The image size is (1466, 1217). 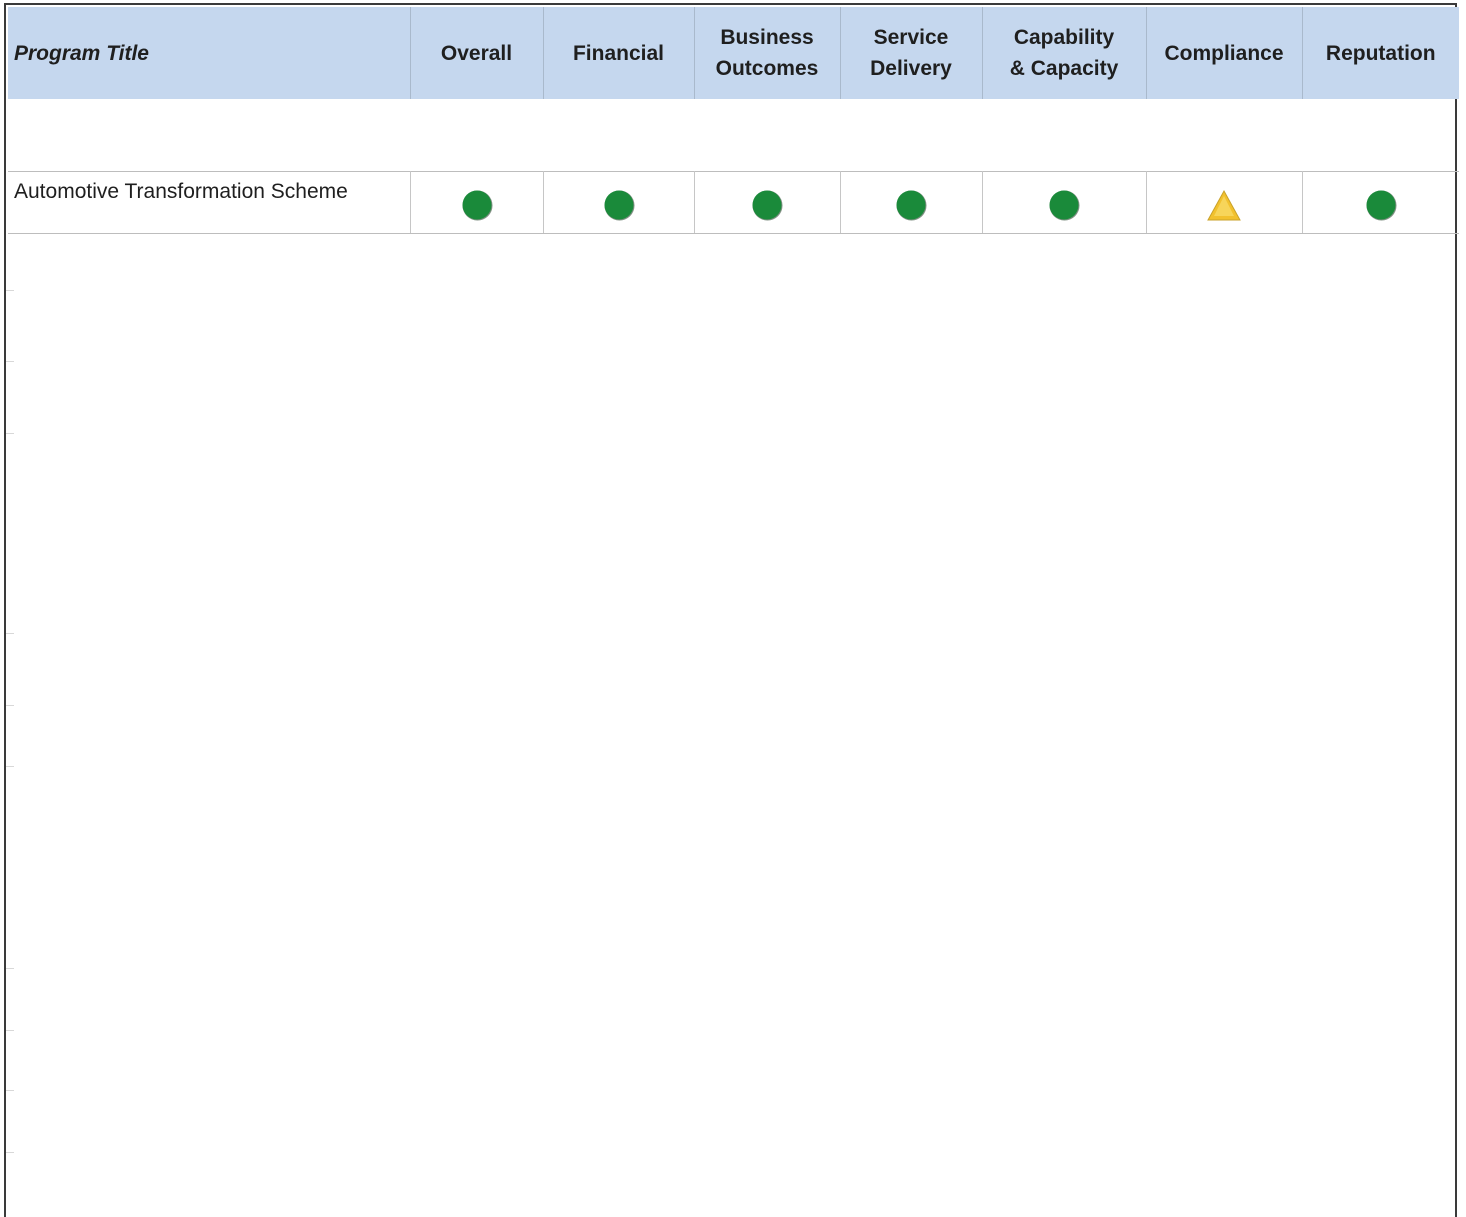 What do you see at coordinates (209, 202) in the screenshot?
I see `program-name-cell: Automotive Transformation Scheme` at bounding box center [209, 202].